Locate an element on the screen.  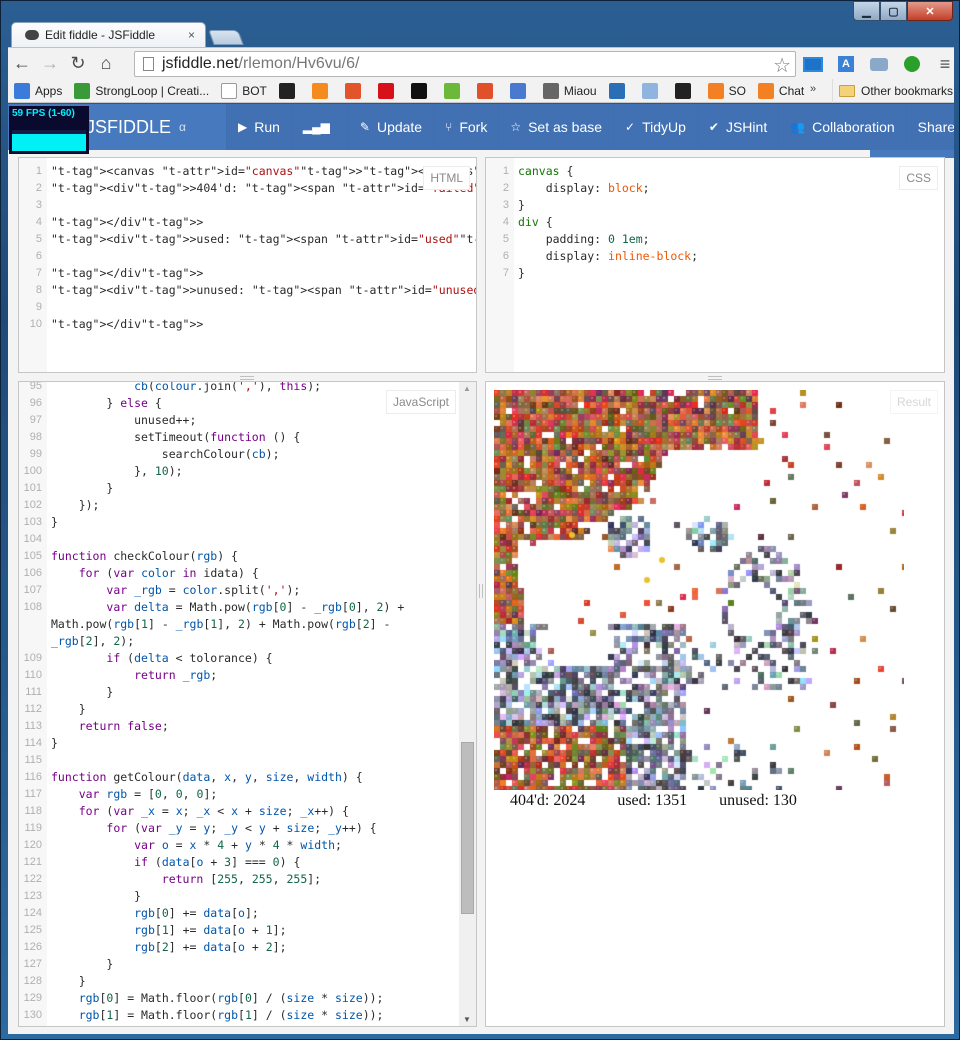
code-line: 127 } is located at coordinates (247, 964).